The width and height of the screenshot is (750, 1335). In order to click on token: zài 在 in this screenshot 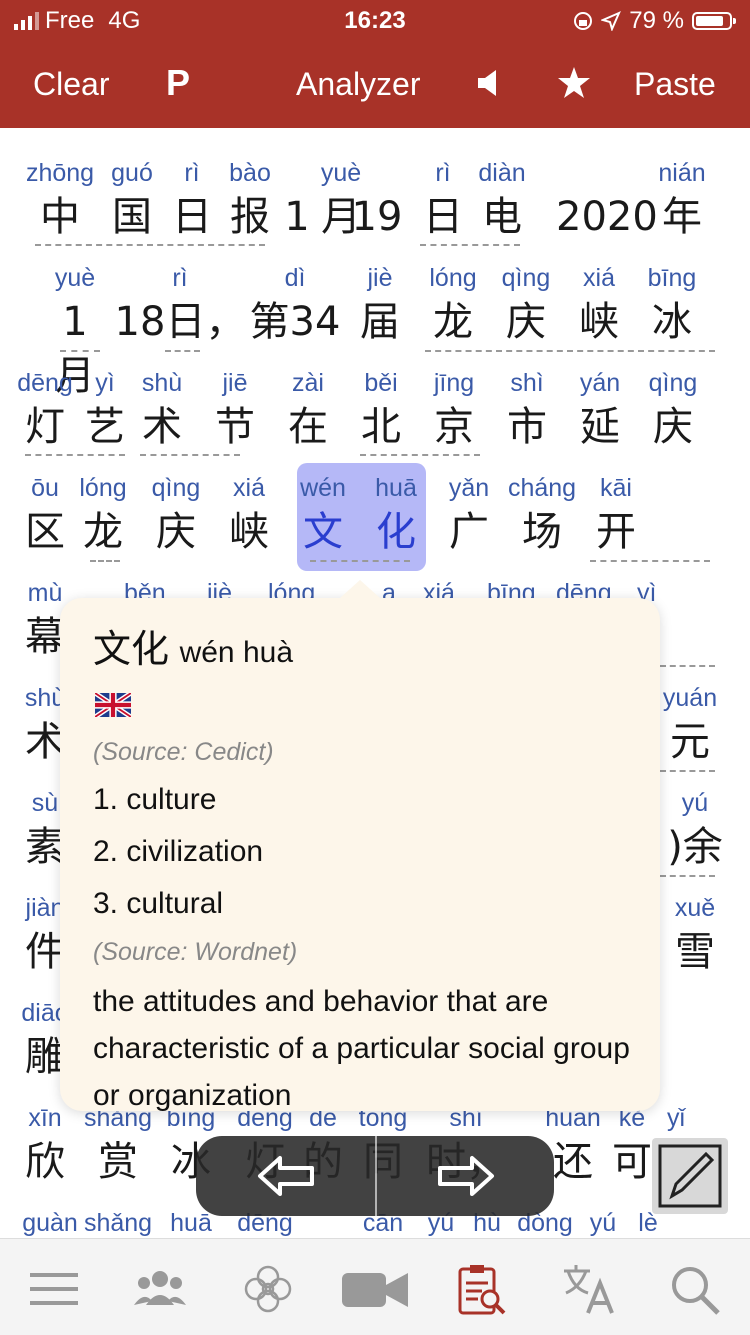, I will do `click(308, 410)`.